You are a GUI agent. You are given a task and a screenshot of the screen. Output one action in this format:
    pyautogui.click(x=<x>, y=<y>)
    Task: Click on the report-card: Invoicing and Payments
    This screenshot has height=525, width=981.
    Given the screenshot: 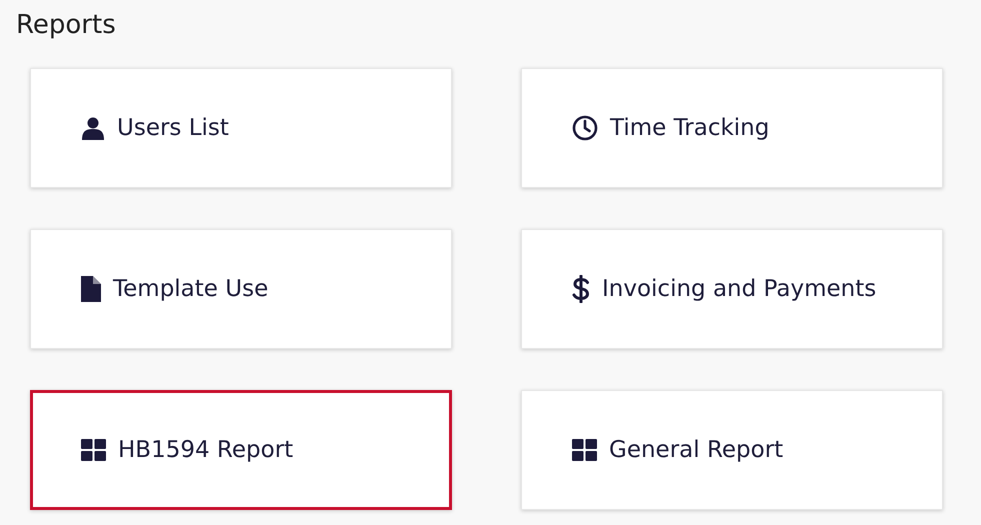 What is the action you would take?
    pyautogui.click(x=732, y=289)
    